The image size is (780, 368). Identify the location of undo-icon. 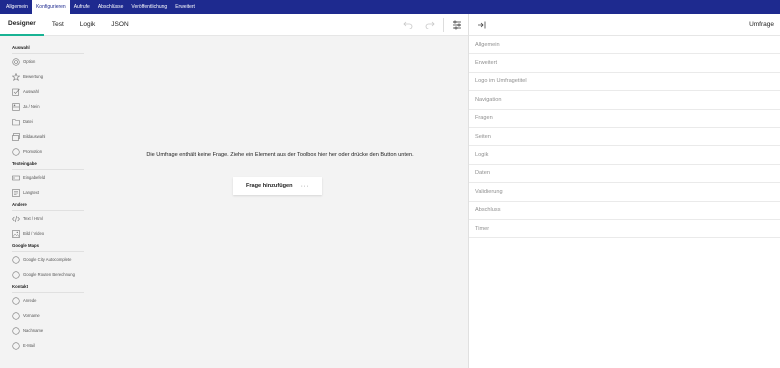
(408, 25).